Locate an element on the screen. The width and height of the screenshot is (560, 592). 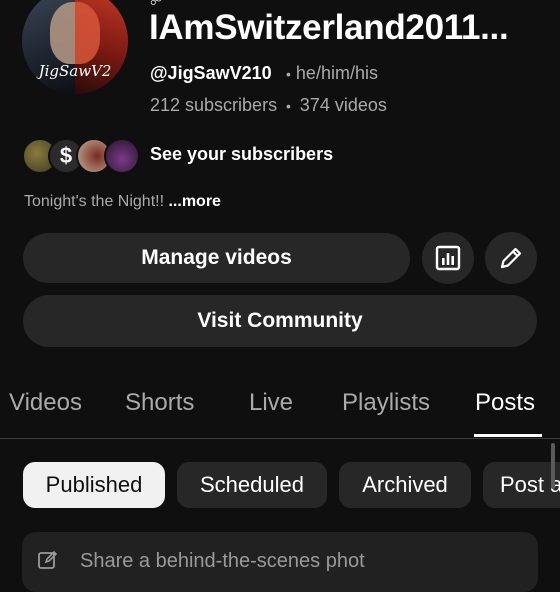
filter-scheduled: Scheduled is located at coordinates (252, 485).